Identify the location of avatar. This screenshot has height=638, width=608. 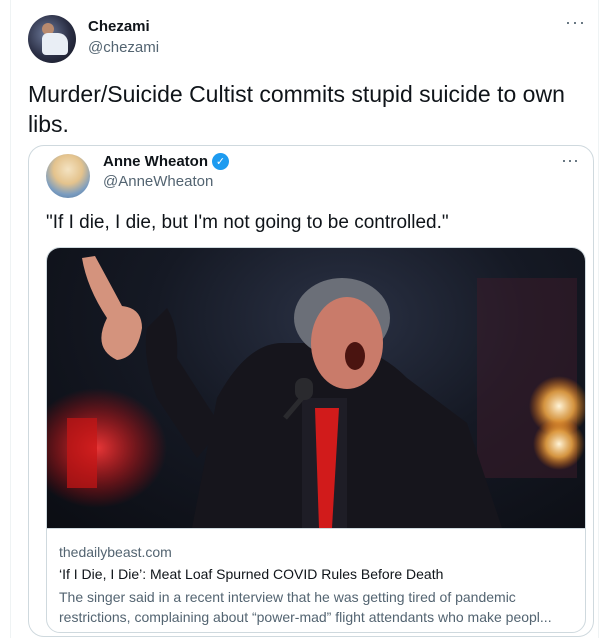
(52, 39).